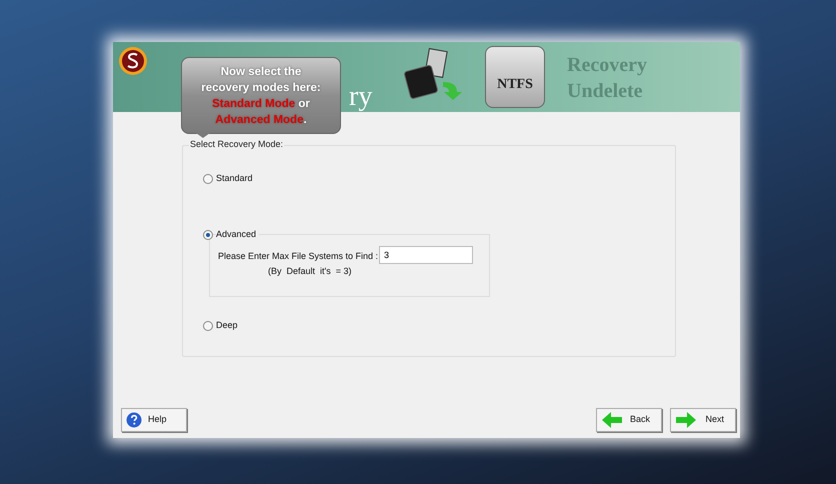  Describe the element at coordinates (426, 255) in the screenshot. I see `input-field: 3` at that location.